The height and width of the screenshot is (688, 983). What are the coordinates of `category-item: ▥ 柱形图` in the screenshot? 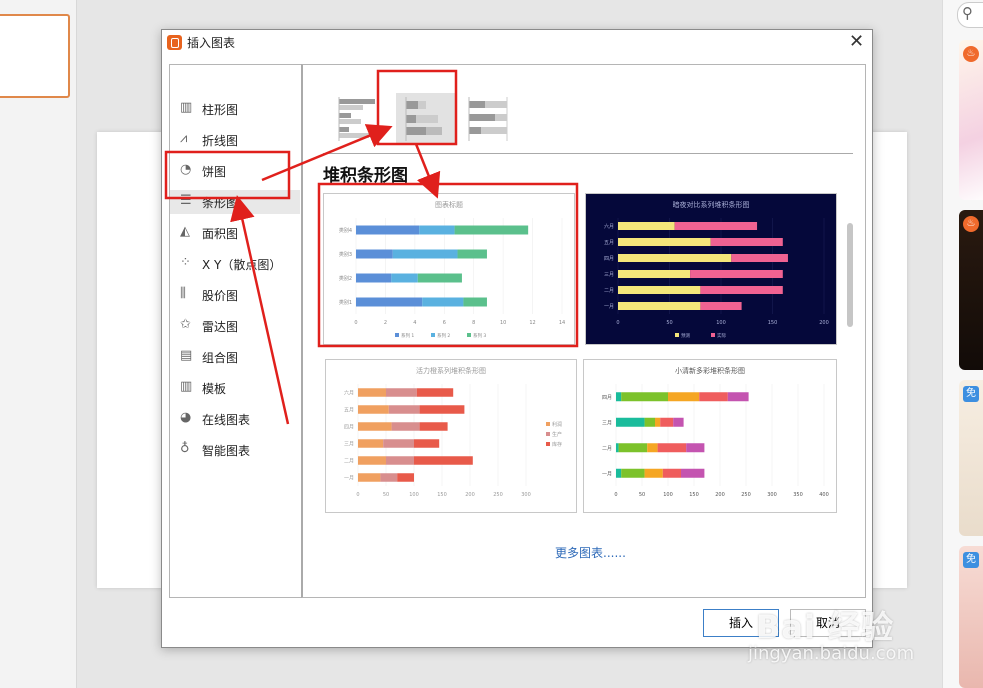 It's located at (235, 109).